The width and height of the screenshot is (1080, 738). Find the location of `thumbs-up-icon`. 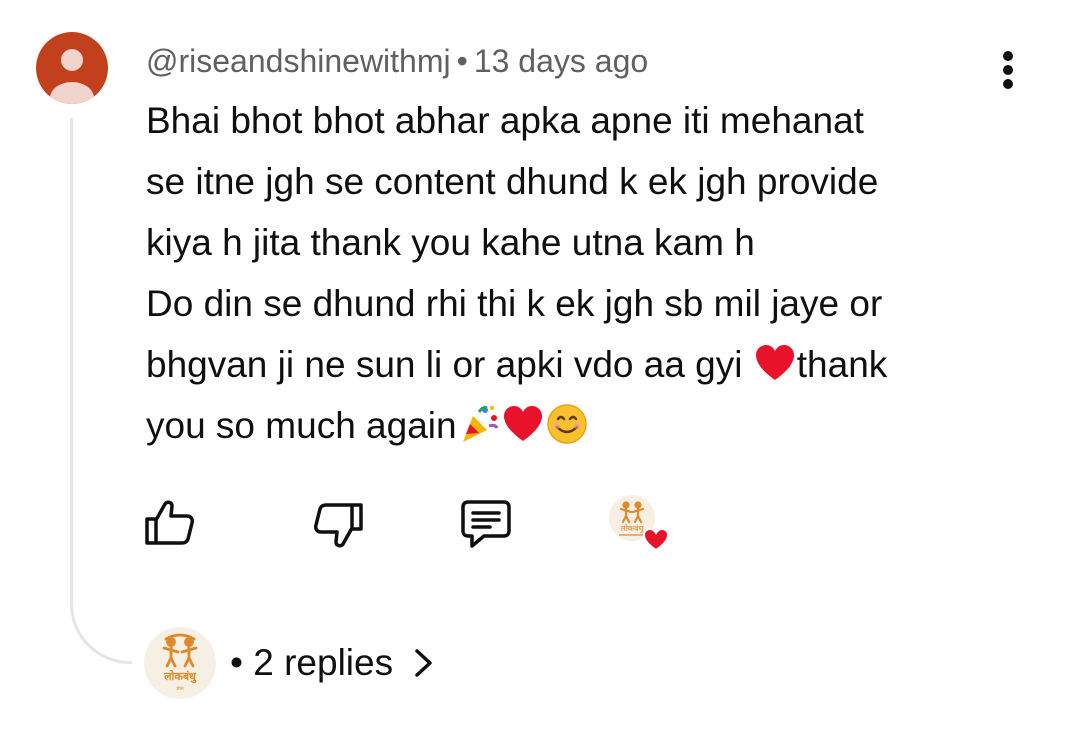

thumbs-up-icon is located at coordinates (169, 522).